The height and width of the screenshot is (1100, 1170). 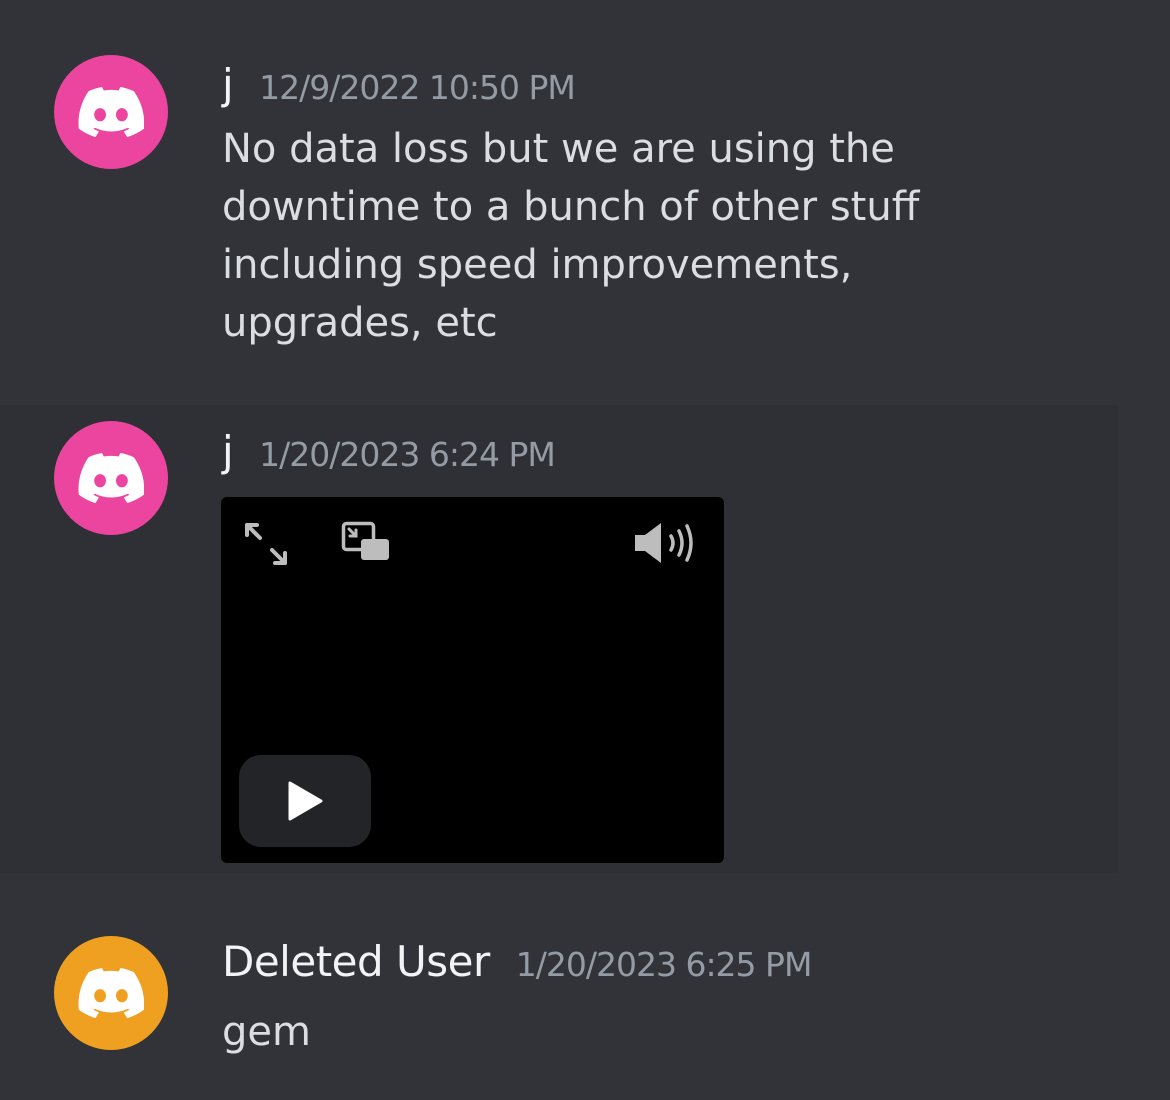 What do you see at coordinates (366, 542) in the screenshot?
I see `picture-in-picture-icon` at bounding box center [366, 542].